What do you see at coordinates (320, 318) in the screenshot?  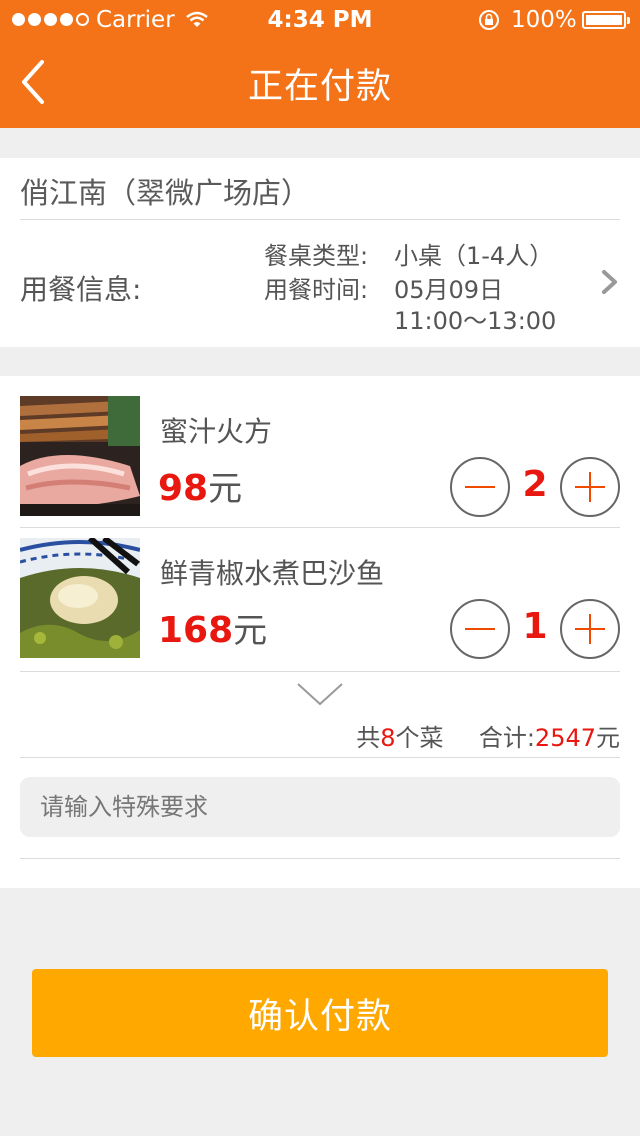 I see `dining-time-range-row: 11:00～13:00` at bounding box center [320, 318].